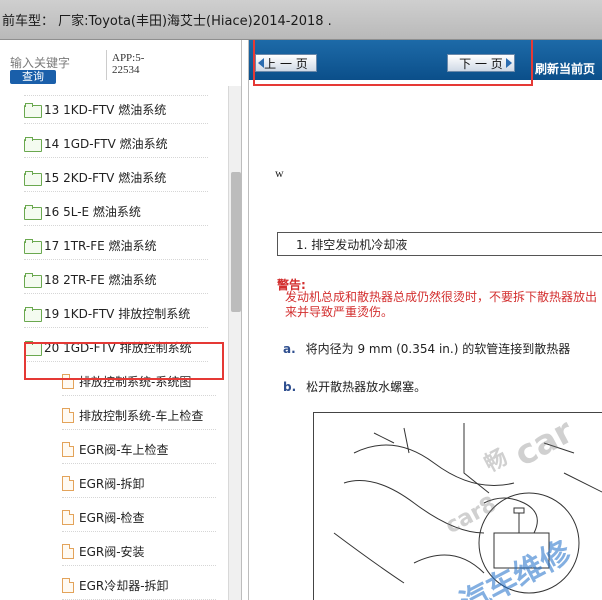 This screenshot has height=600, width=602. I want to click on step-a-label: a., so click(289, 349).